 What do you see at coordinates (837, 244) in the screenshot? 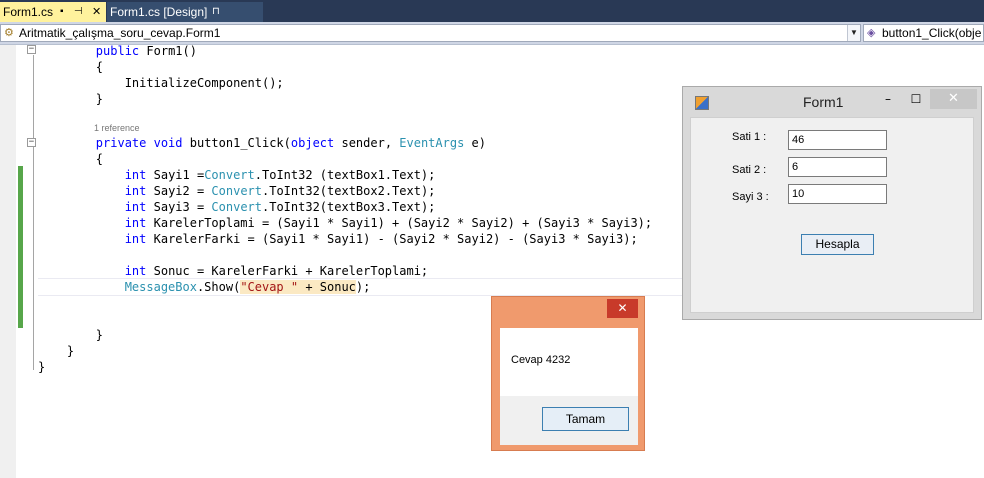
I see `hesapla-button: Hesapla` at bounding box center [837, 244].